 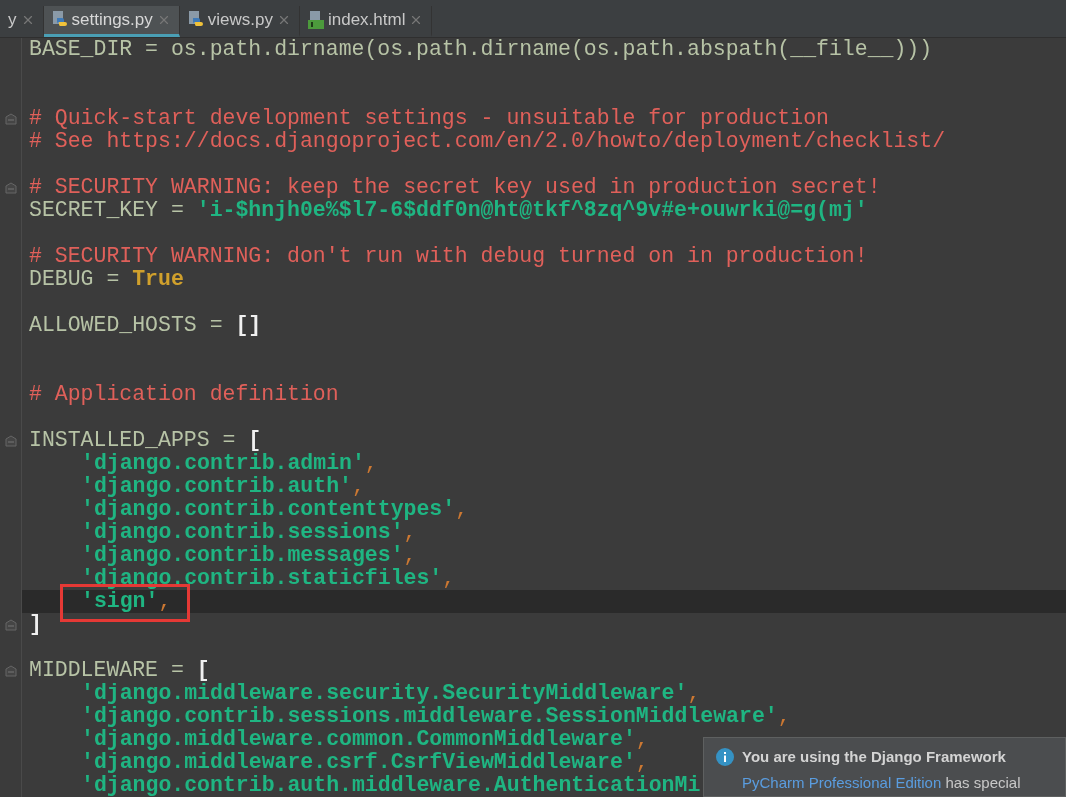 What do you see at coordinates (874, 757) in the screenshot?
I see `notification-title: You are using the Django Framework` at bounding box center [874, 757].